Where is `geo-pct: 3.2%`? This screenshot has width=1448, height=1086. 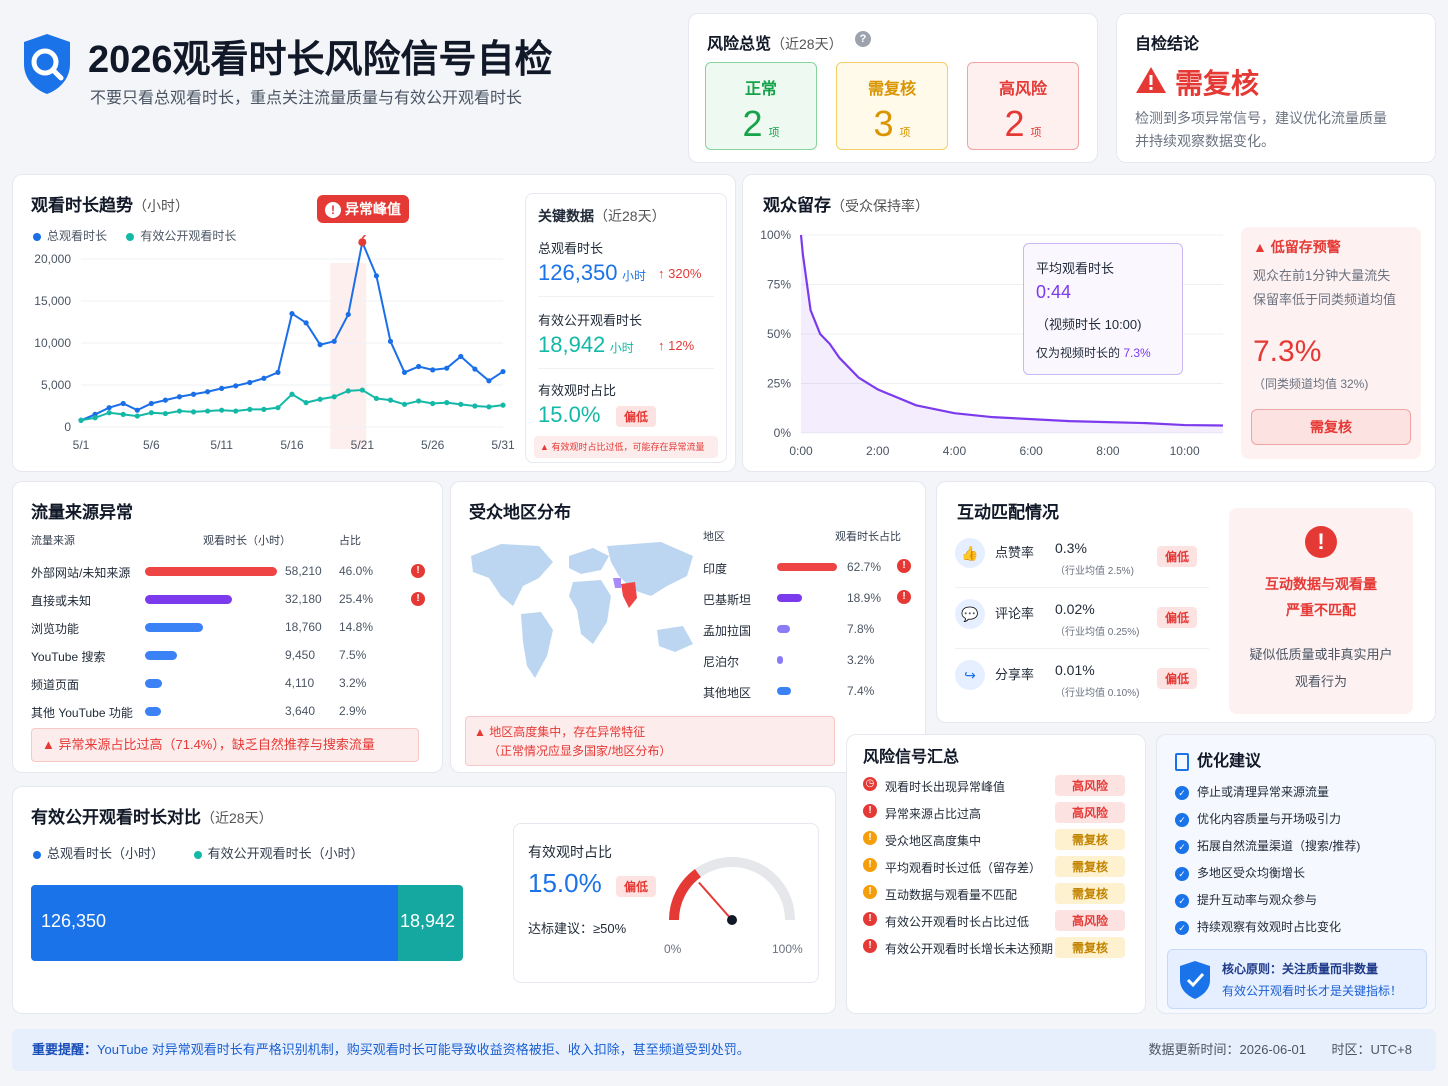
geo-pct: 3.2% is located at coordinates (861, 660).